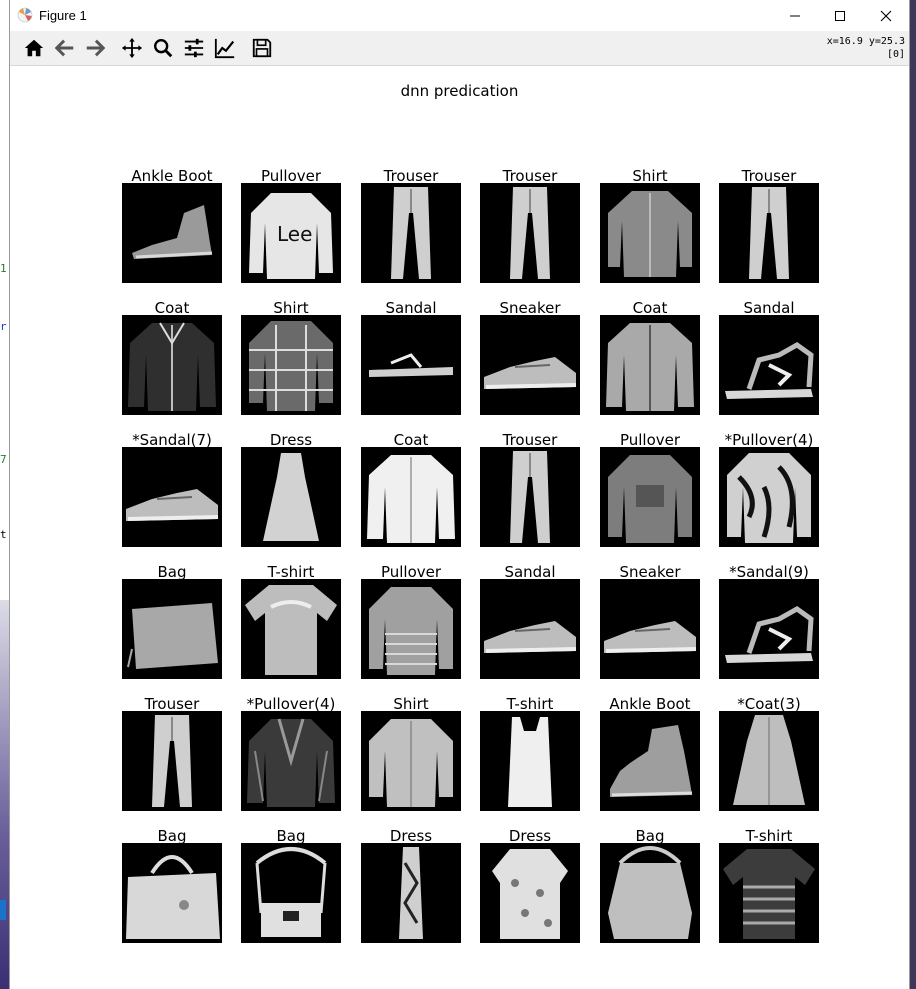 Image resolution: width=916 pixels, height=989 pixels. What do you see at coordinates (4, 494) in the screenshot?
I see `desktop-background: 1 r 7 t` at bounding box center [4, 494].